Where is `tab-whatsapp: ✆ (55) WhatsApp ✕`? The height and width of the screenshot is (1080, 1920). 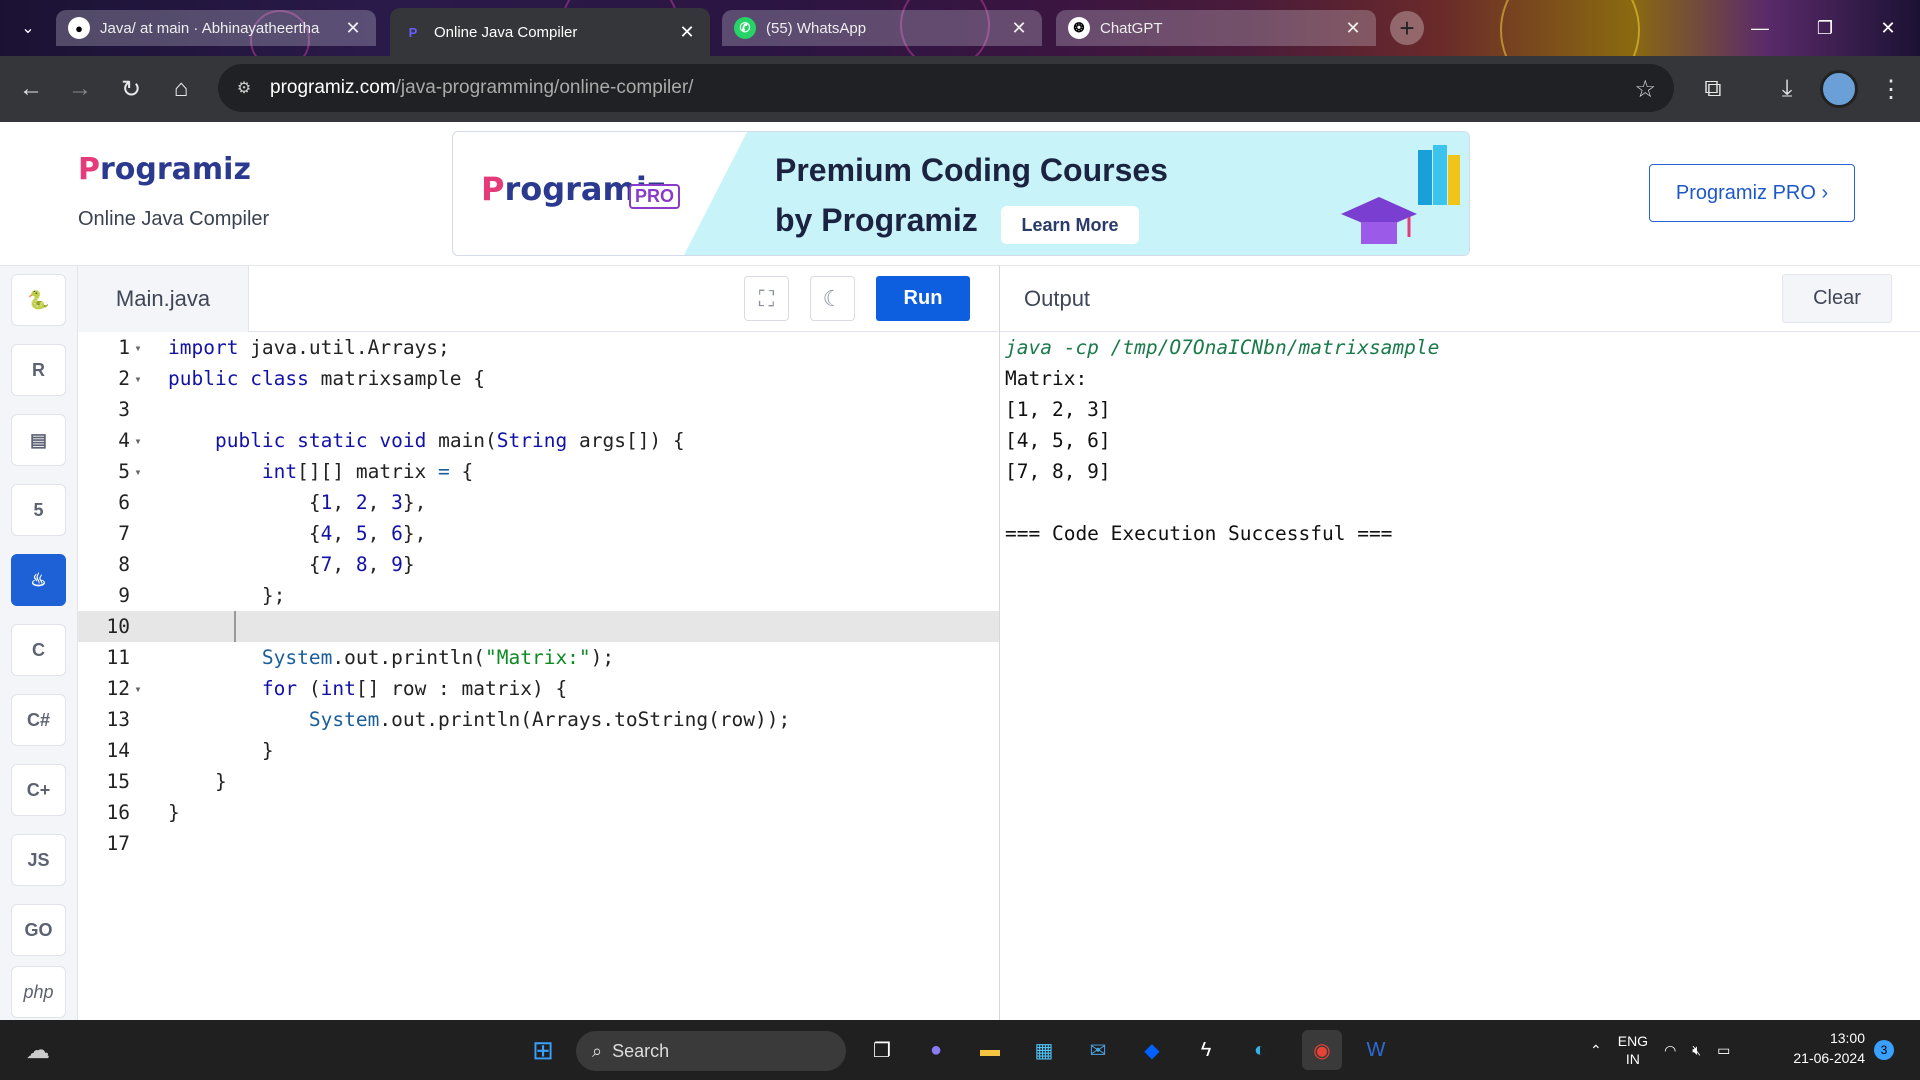 tab-whatsapp: ✆ (55) WhatsApp ✕ is located at coordinates (882, 28).